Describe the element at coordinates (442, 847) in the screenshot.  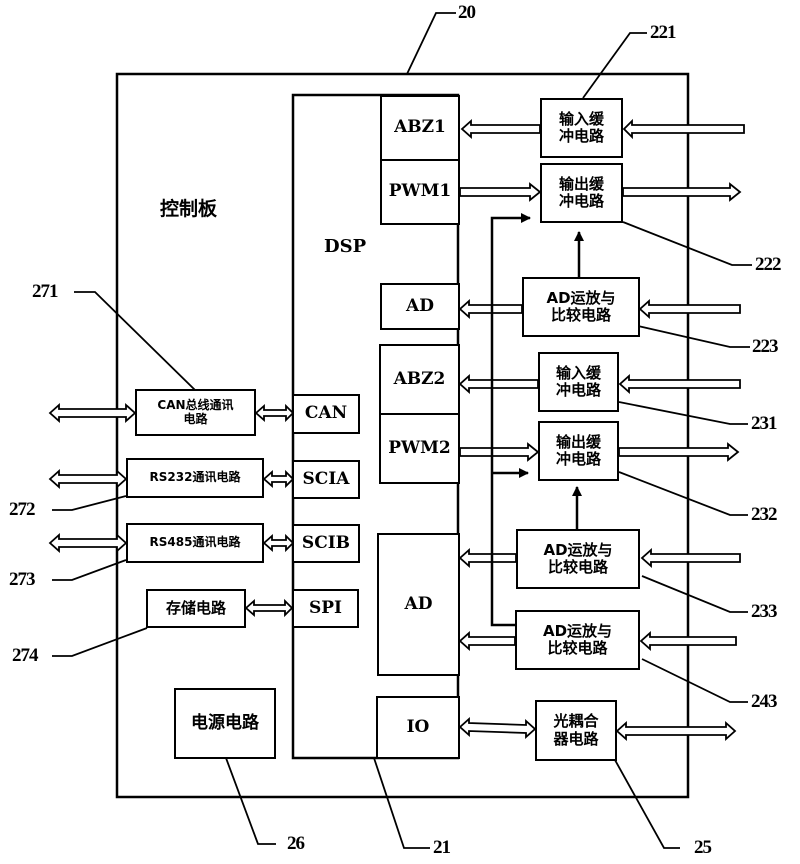
I see `ref-label-21: 21` at that location.